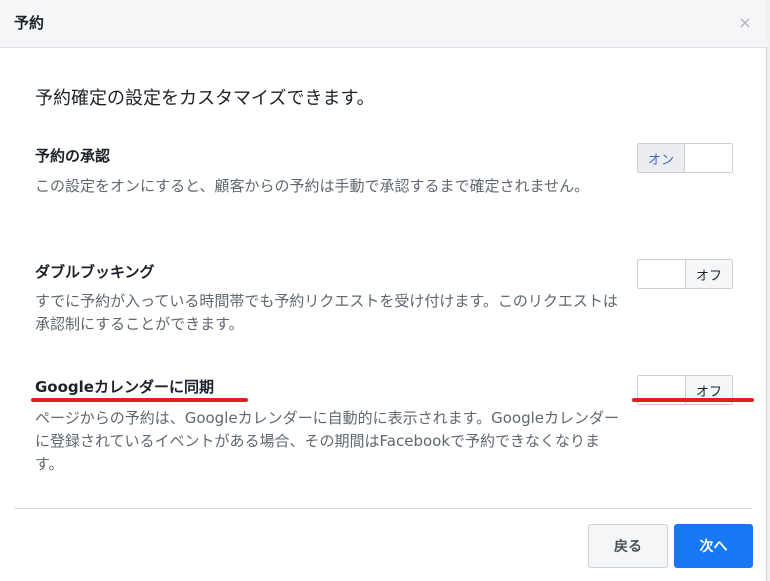 The height and width of the screenshot is (581, 770). What do you see at coordinates (383, 24) in the screenshot?
I see `dialog-header: 予約 ×` at bounding box center [383, 24].